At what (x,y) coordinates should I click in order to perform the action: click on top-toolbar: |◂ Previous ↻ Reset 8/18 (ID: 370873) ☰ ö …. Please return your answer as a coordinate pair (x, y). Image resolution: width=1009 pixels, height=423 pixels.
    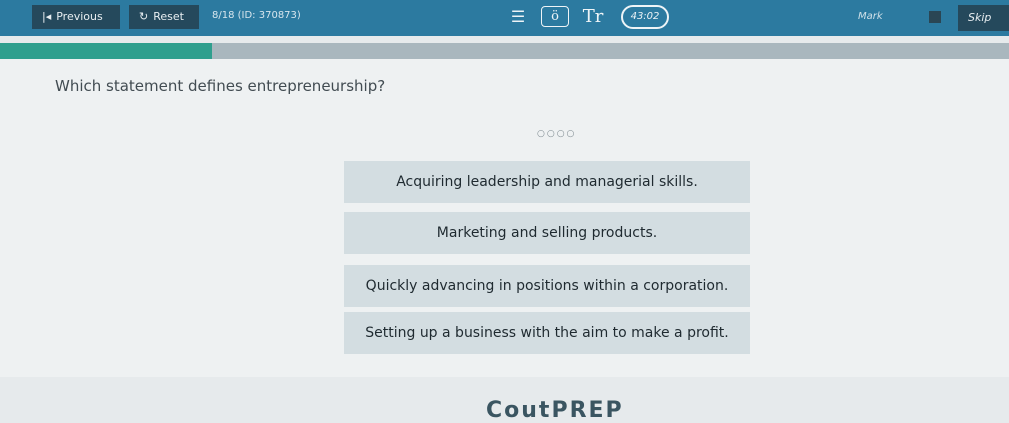
    Looking at the image, I should click on (504, 18).